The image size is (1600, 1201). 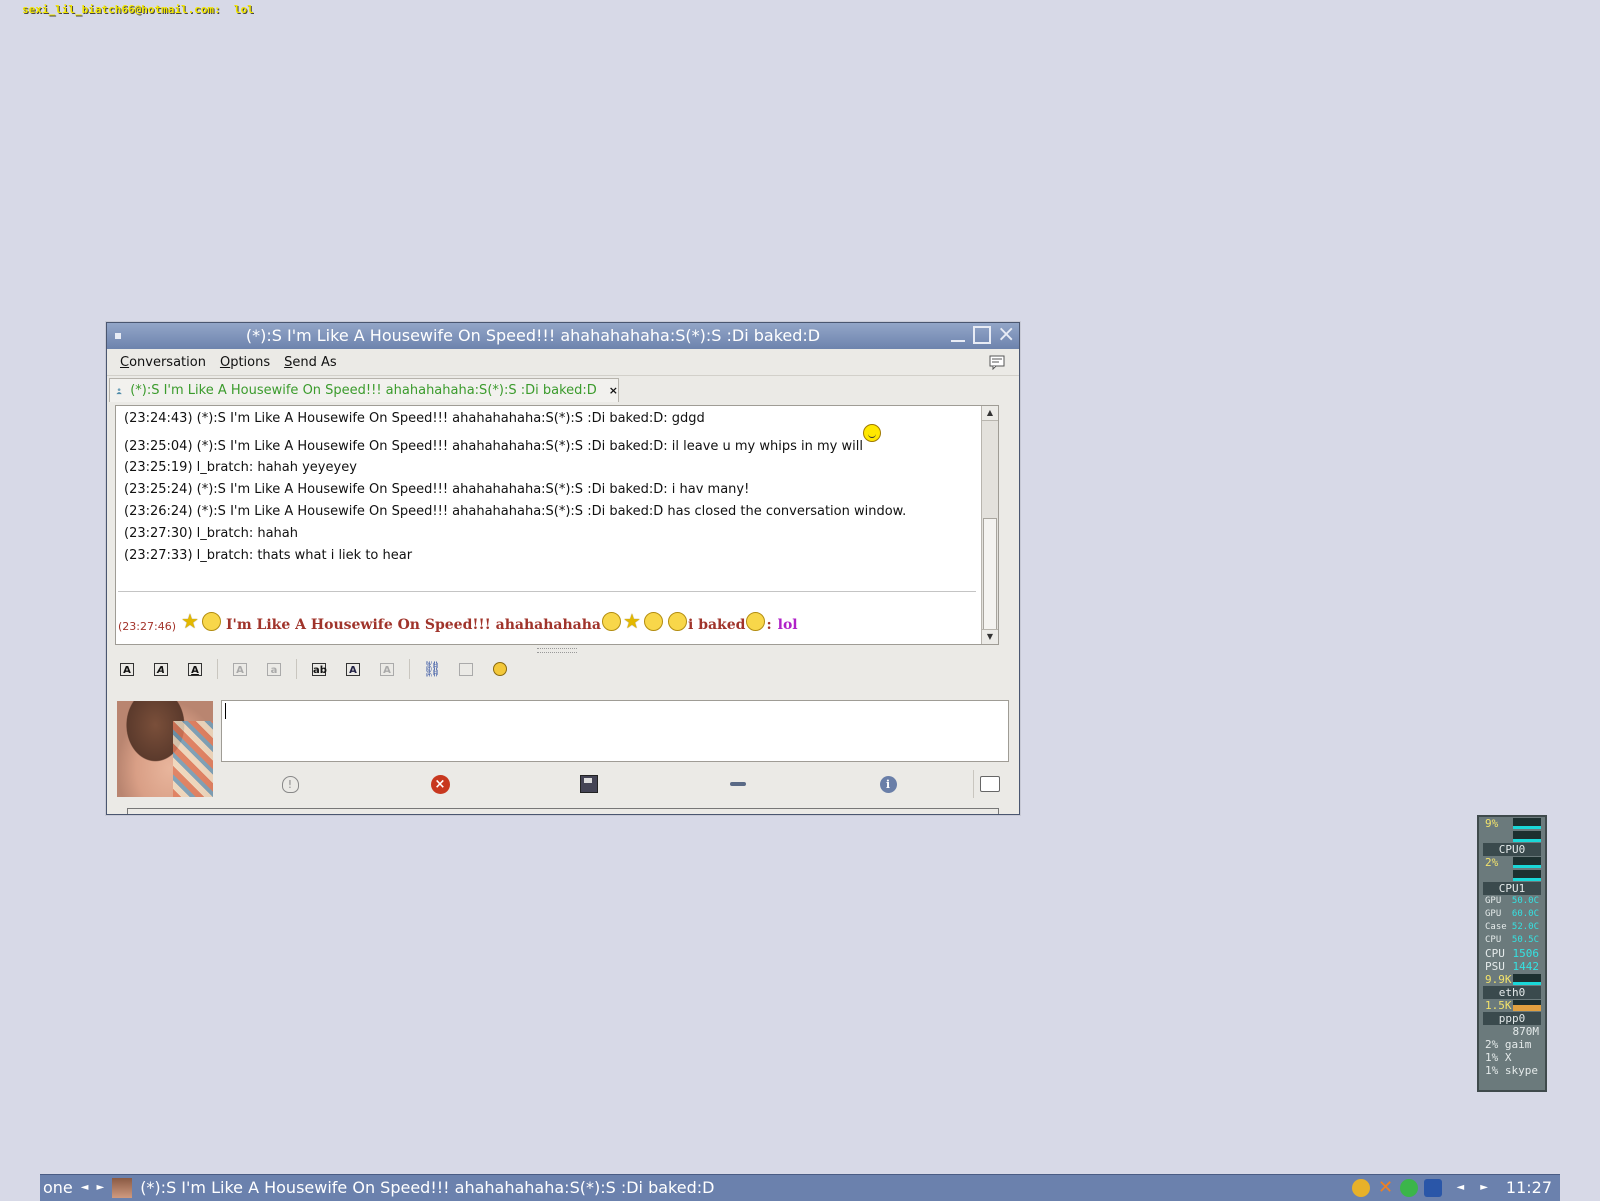 I want to click on minus-icon, so click(x=738, y=784).